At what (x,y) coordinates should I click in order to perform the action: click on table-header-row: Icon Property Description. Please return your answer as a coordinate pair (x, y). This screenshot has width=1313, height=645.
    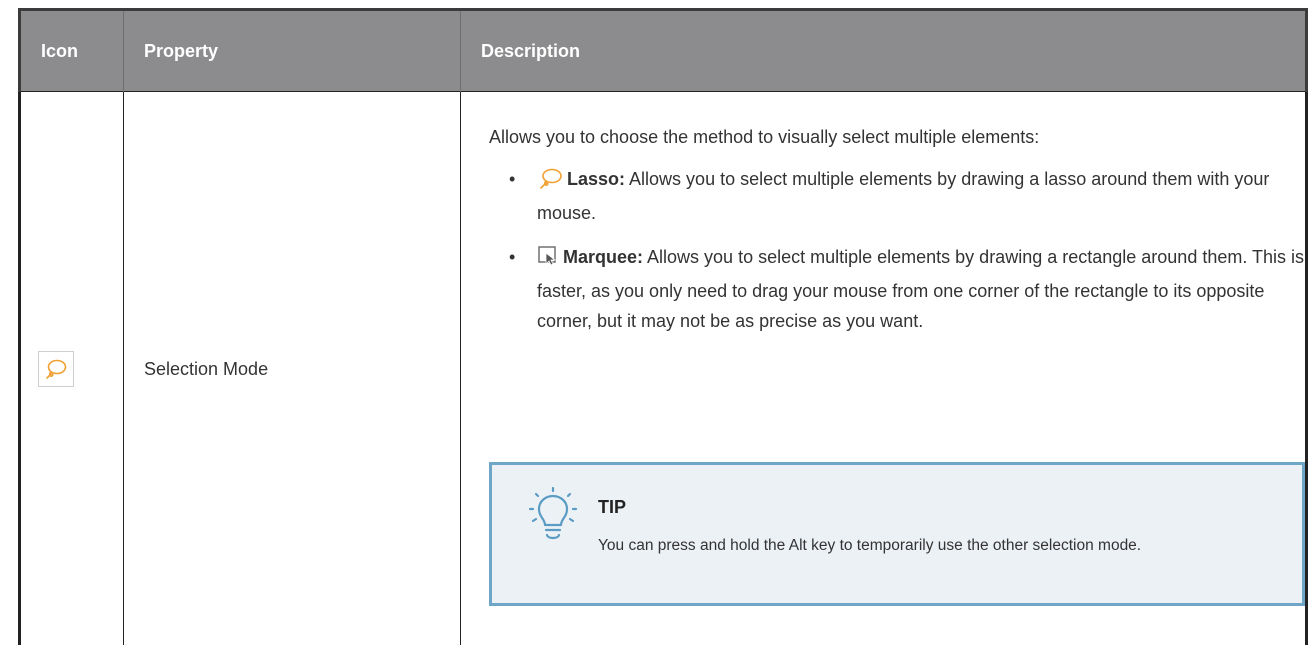
    Looking at the image, I should click on (663, 50).